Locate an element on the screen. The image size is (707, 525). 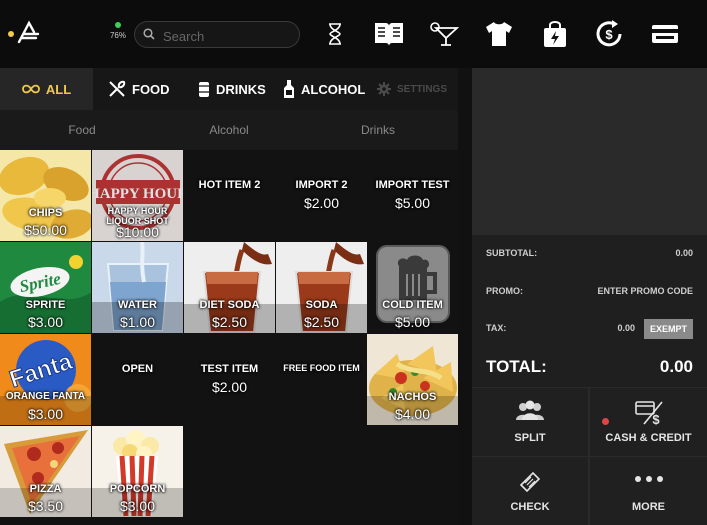
item-tile-free-food-item: FREE FOOD ITEM is located at coordinates (321, 379).